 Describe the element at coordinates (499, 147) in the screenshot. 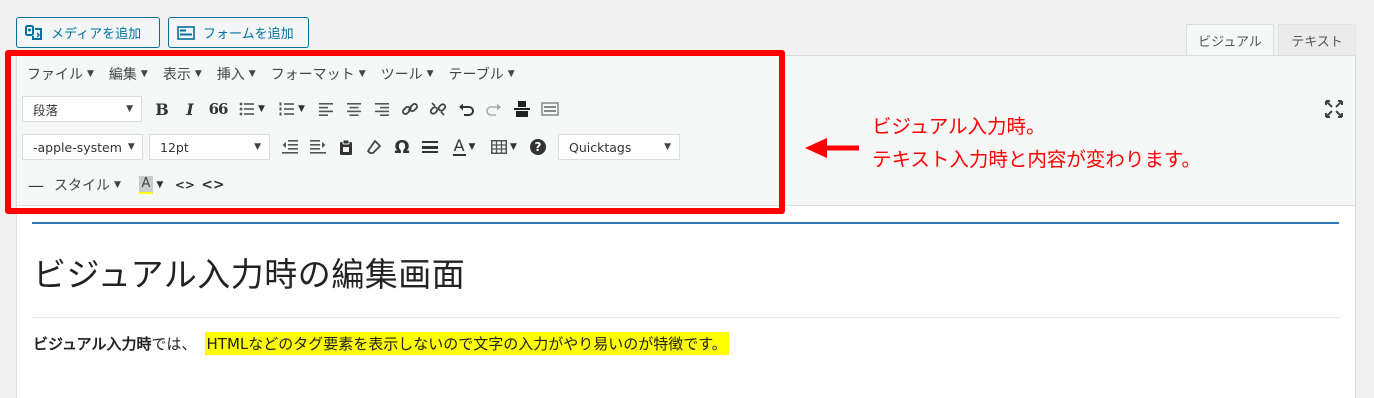

I see `table-icon` at that location.